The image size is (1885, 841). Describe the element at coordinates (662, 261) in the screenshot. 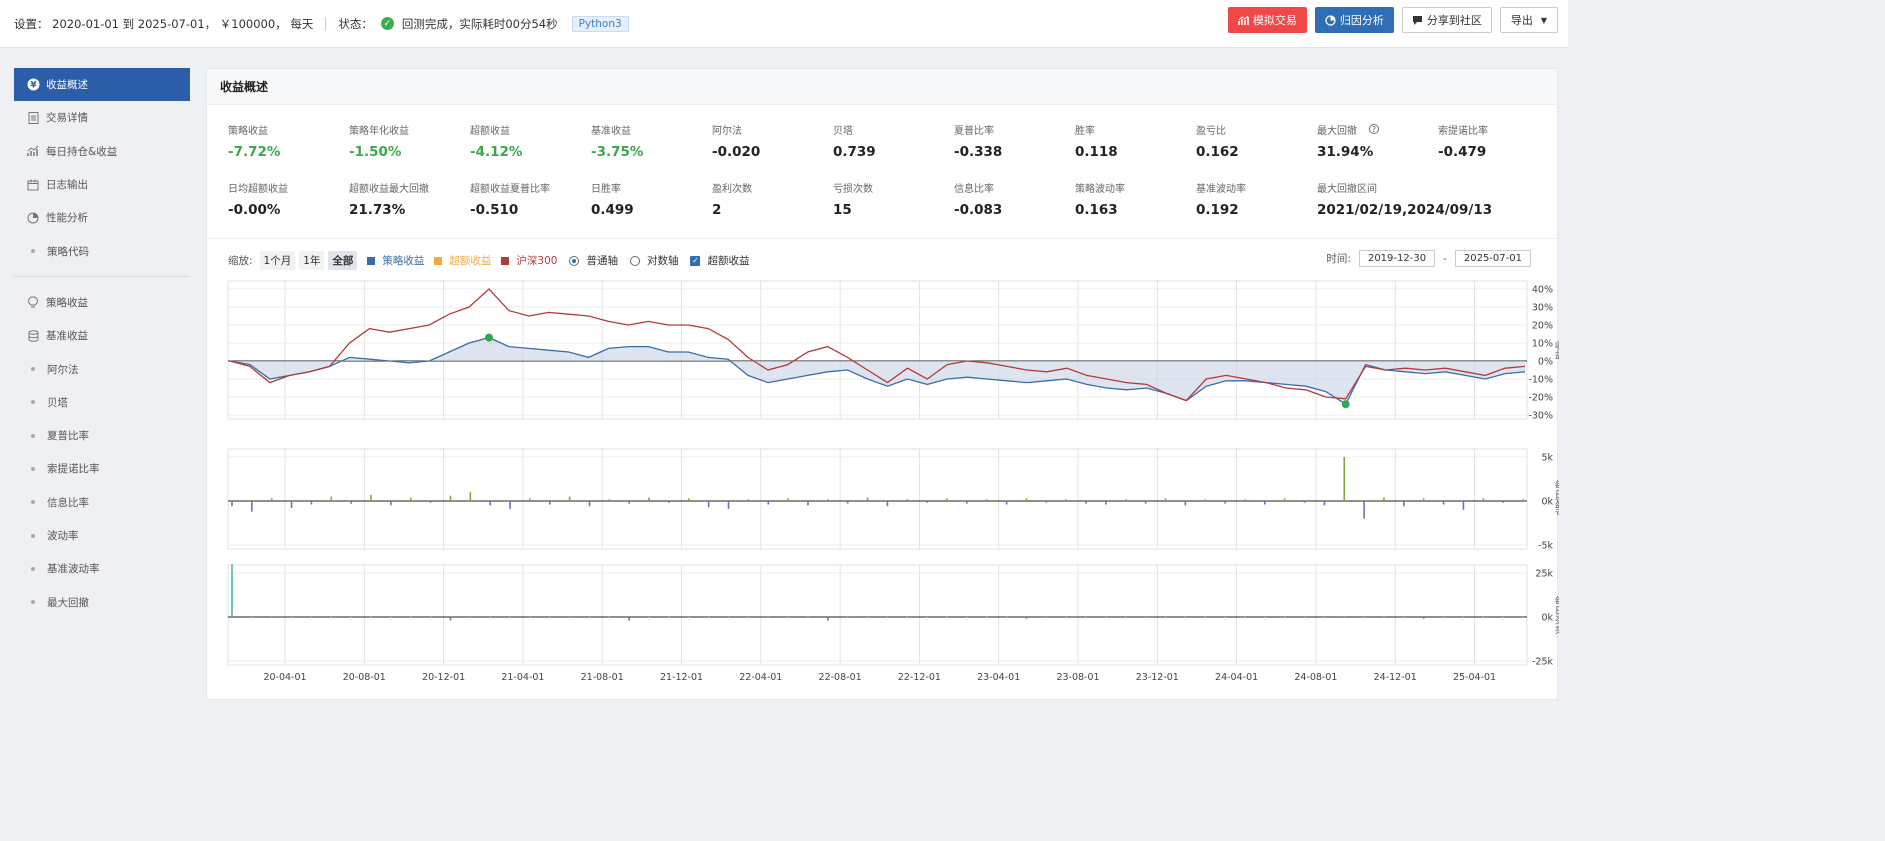

I see `log-axis-label: 对数轴` at that location.